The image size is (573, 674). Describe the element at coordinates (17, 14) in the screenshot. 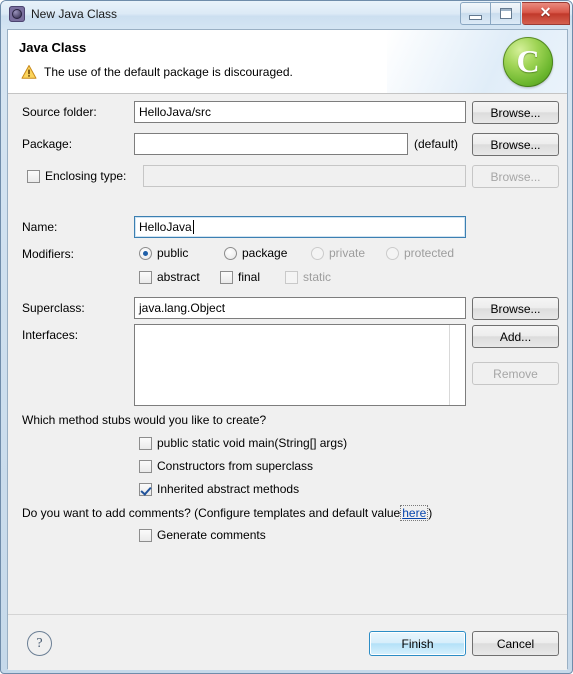

I see `wizard-gear-icon` at that location.